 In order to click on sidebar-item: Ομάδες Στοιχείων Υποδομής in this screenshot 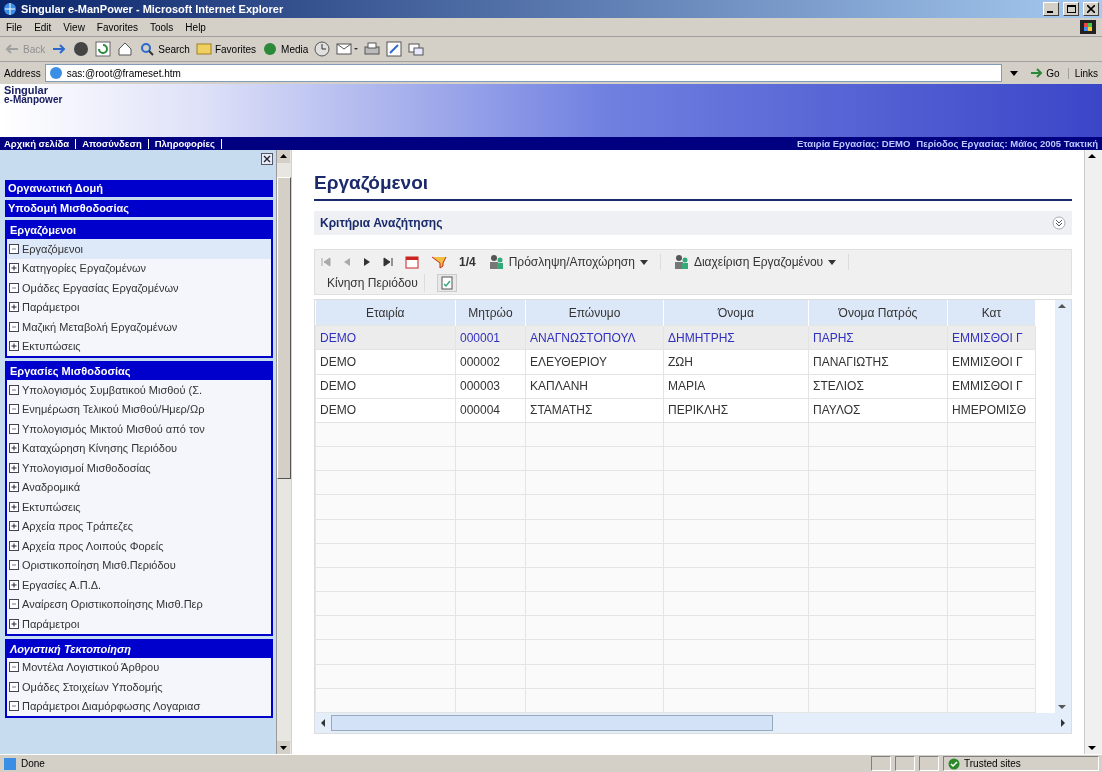, I will do `click(139, 687)`.